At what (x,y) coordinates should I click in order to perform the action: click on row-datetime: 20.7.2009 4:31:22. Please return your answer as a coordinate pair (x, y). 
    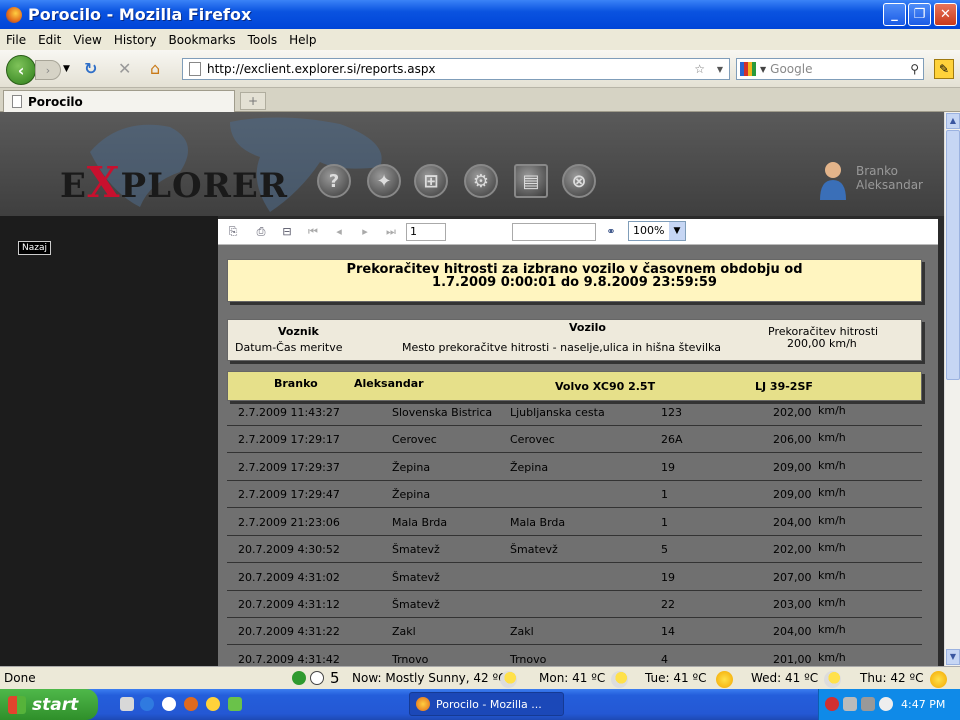
    Looking at the image, I should click on (289, 631).